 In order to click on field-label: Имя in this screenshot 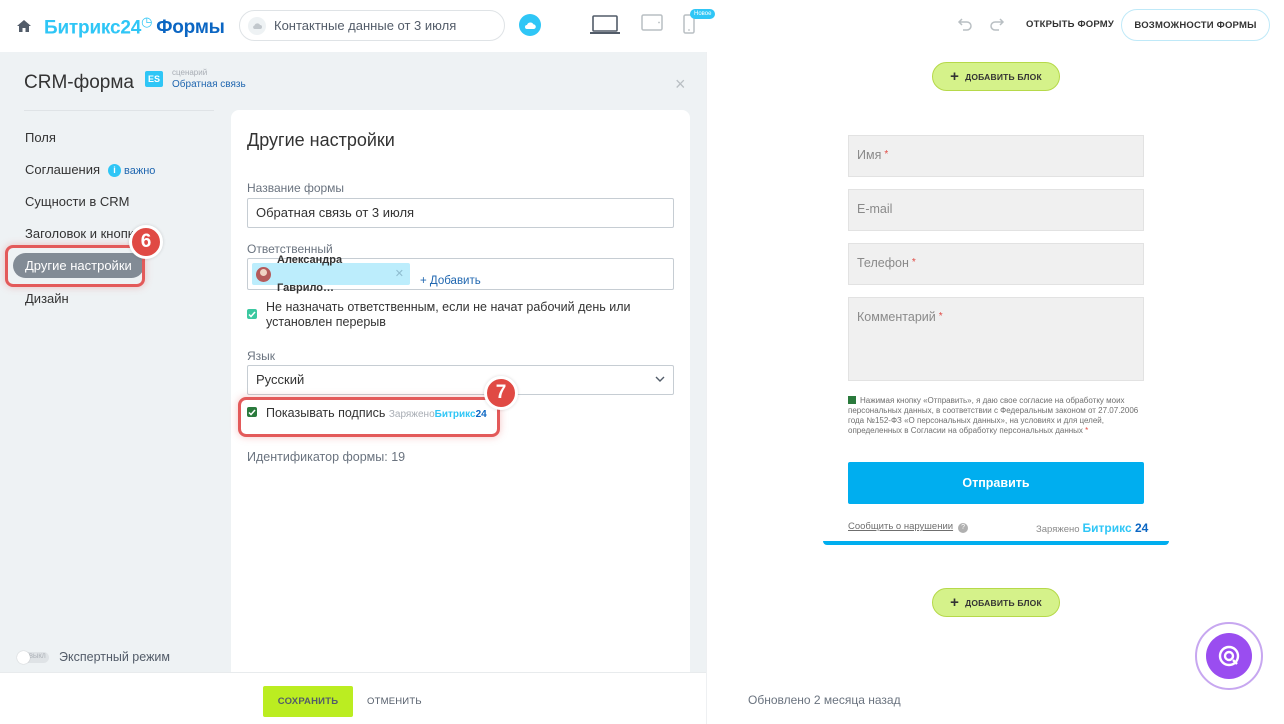, I will do `click(869, 155)`.